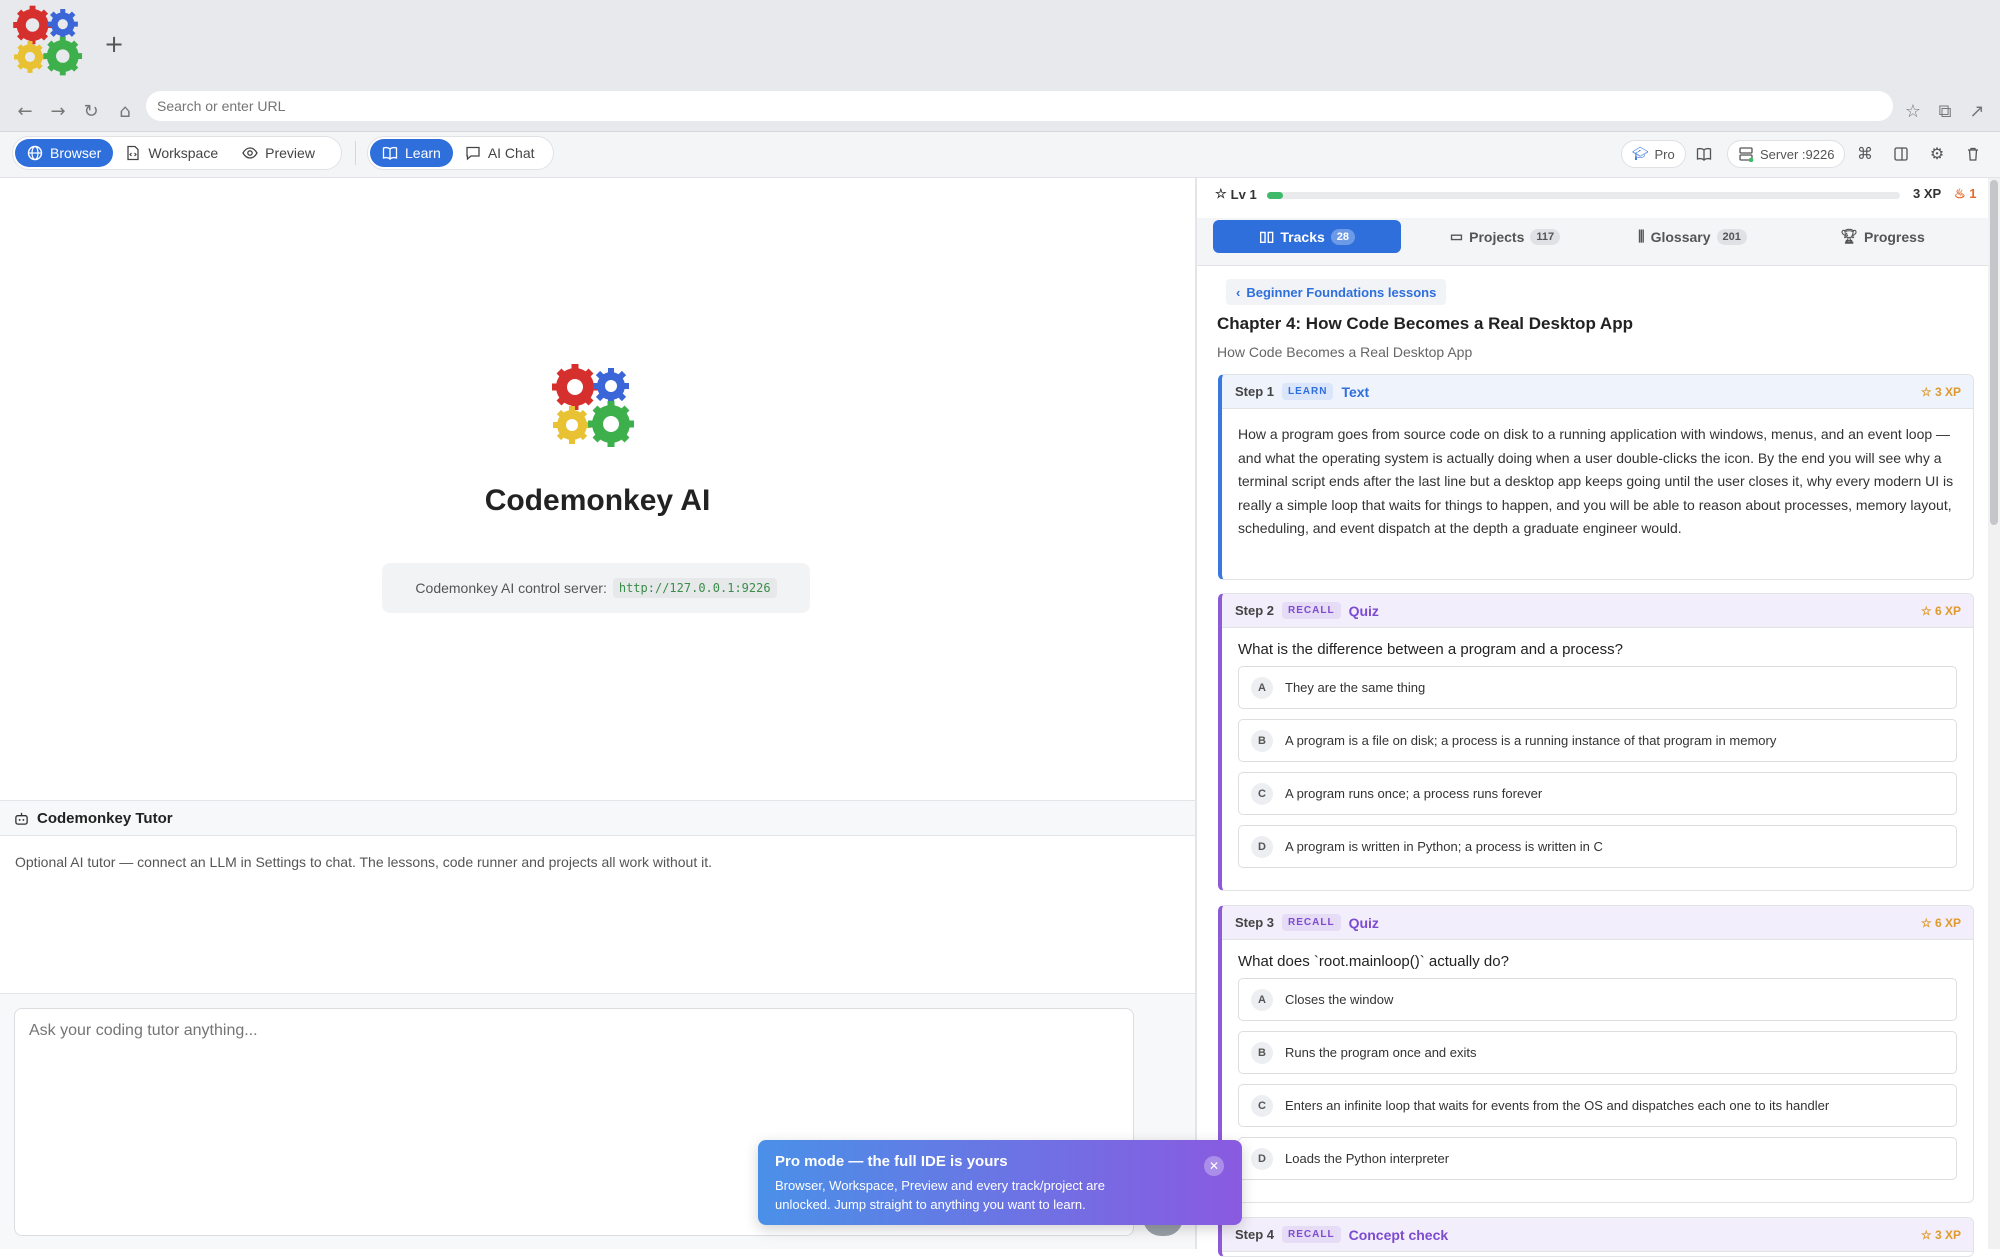  I want to click on codemonkey-logo-icon, so click(593, 405).